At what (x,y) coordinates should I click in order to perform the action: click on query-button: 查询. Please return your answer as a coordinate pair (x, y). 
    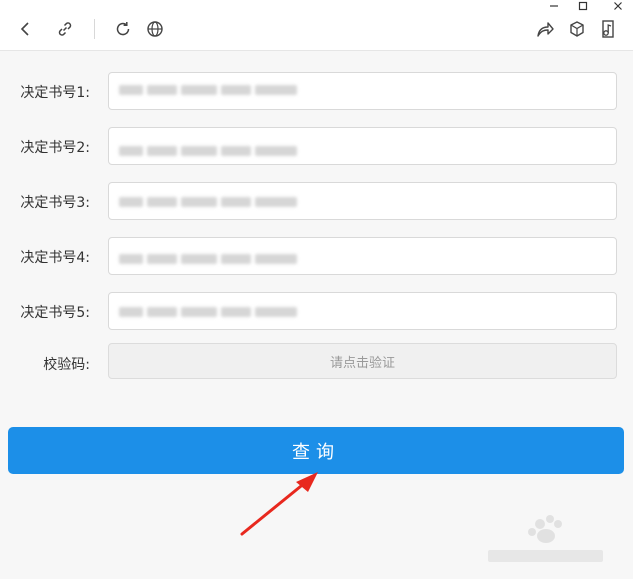
    Looking at the image, I should click on (316, 450).